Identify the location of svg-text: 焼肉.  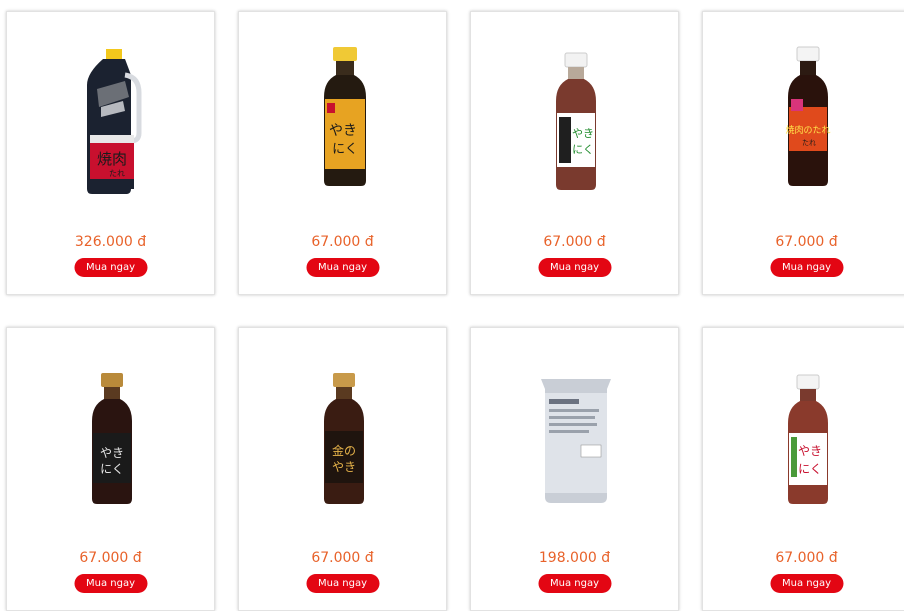
(111, 159).